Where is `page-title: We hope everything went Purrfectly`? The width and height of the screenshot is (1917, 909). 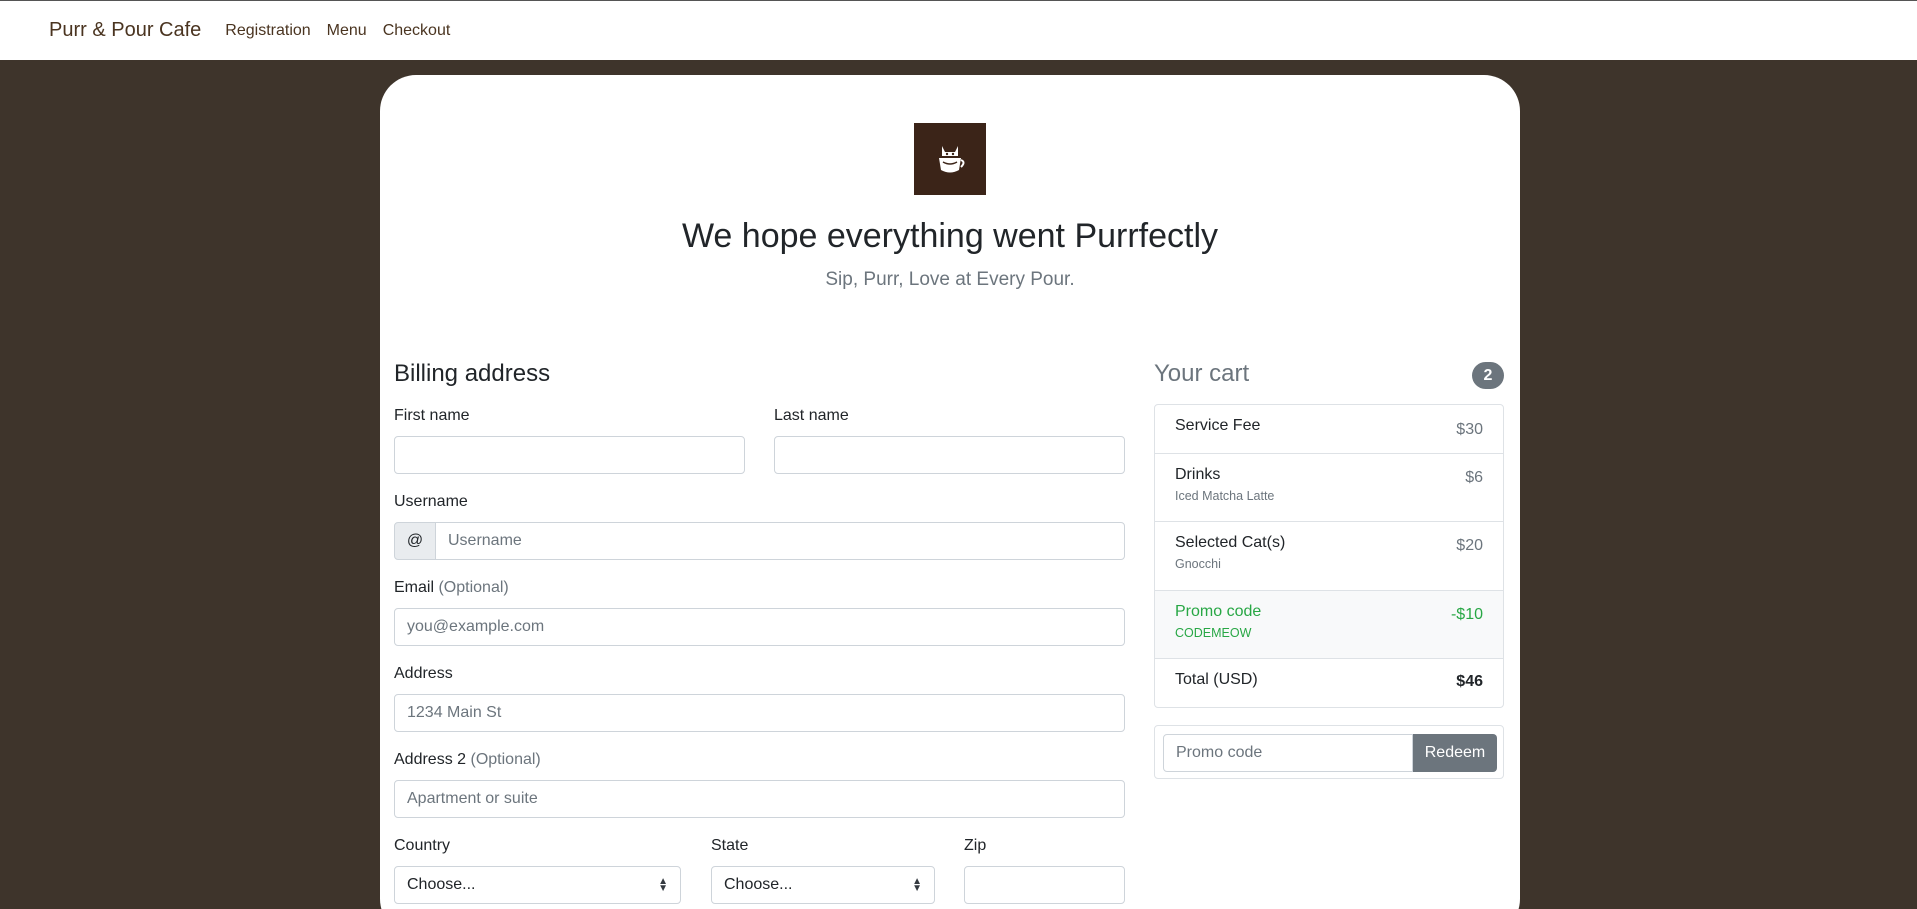 page-title: We hope everything went Purrfectly is located at coordinates (950, 236).